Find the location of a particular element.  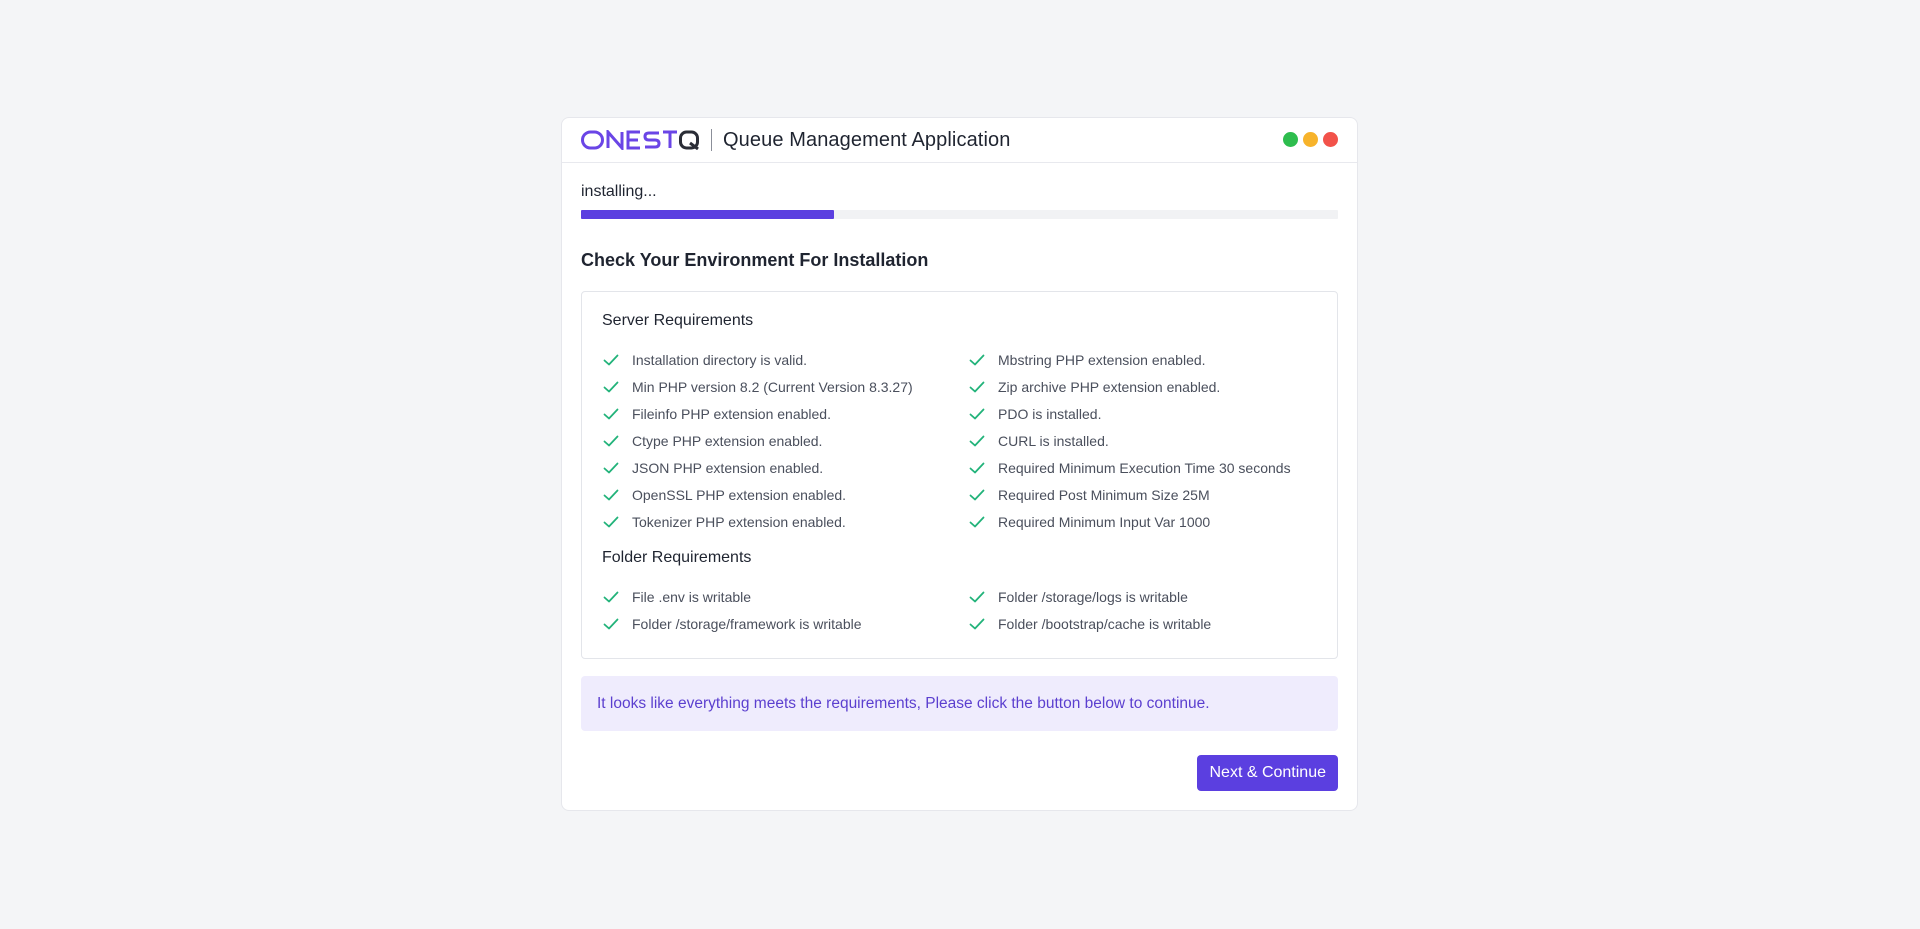

requirement-label: Folder /storage/framework is writable is located at coordinates (747, 623).